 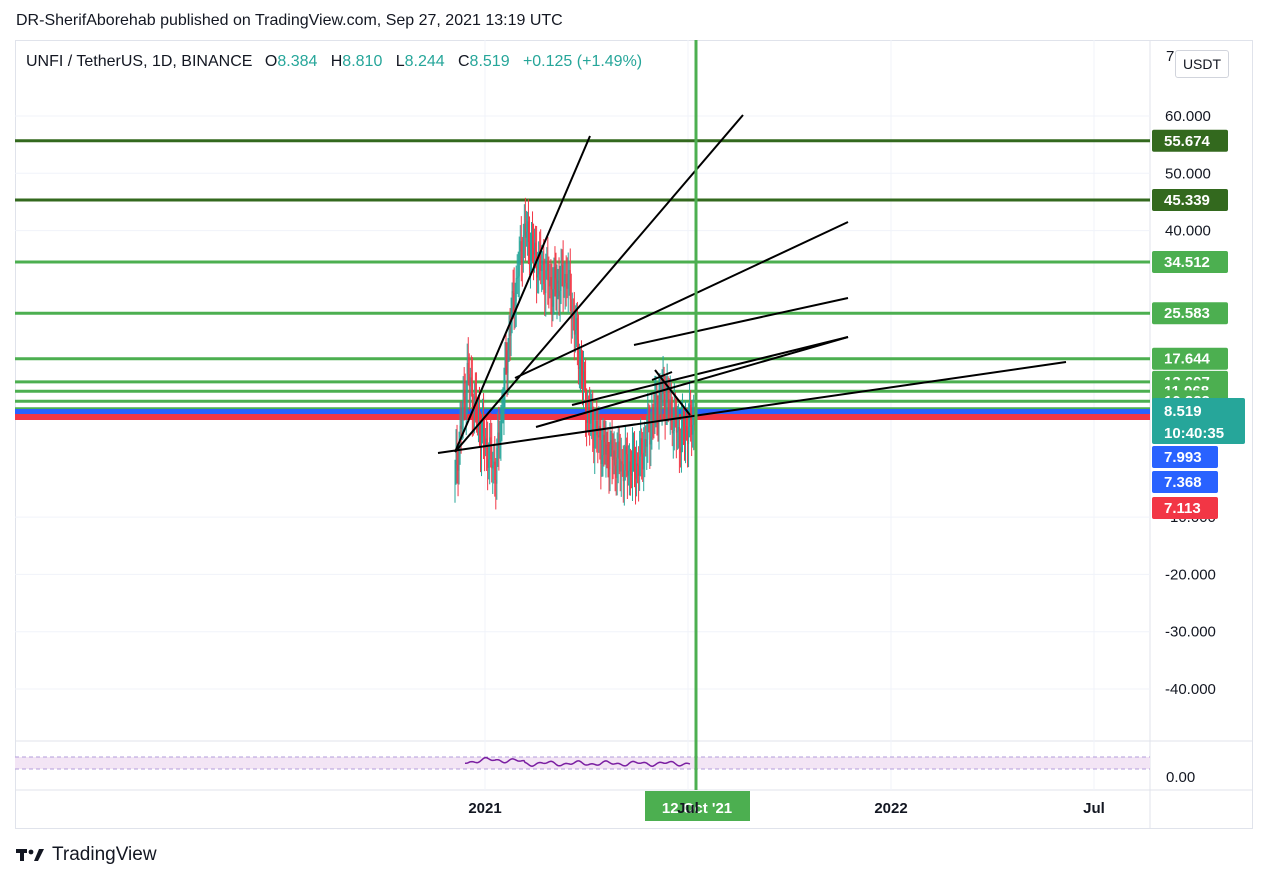 I want to click on brand-name: TradingView, so click(x=104, y=854).